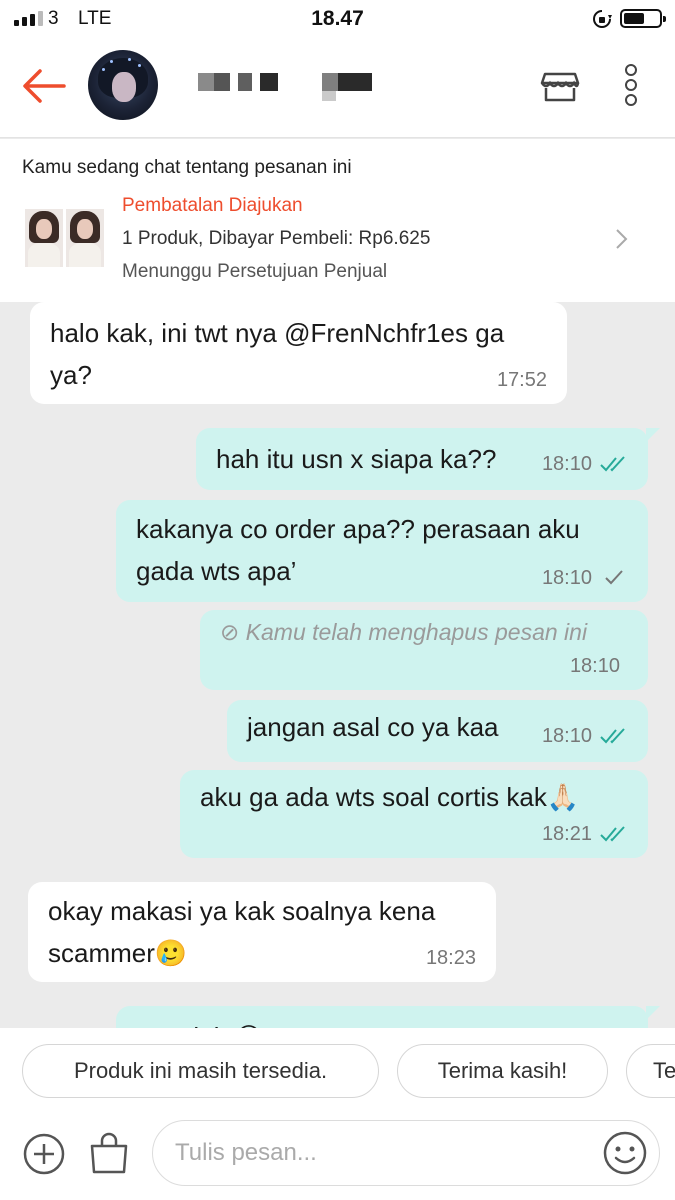 The image size is (675, 1200). Describe the element at coordinates (566, 834) in the screenshot. I see `message-time: 18:21` at that location.